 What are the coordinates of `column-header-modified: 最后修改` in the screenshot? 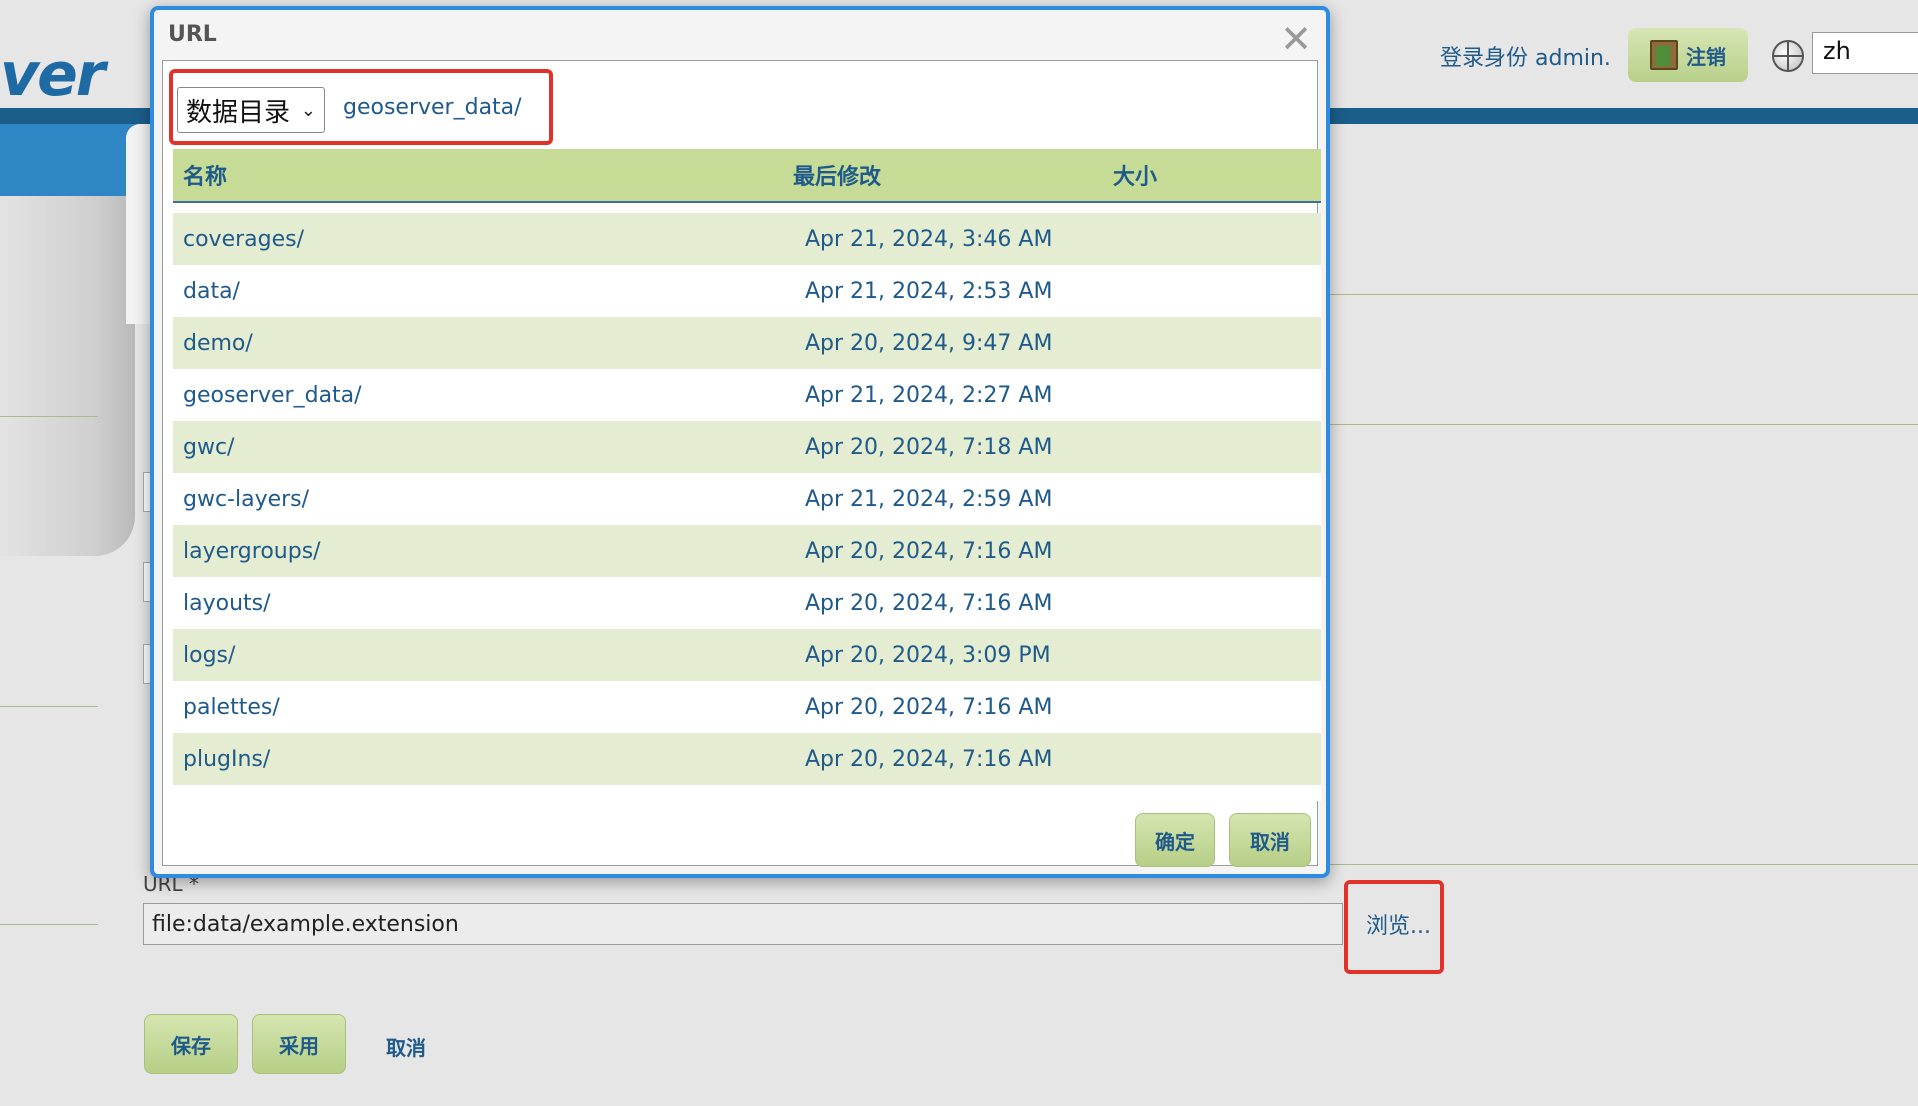 It's located at (953, 175).